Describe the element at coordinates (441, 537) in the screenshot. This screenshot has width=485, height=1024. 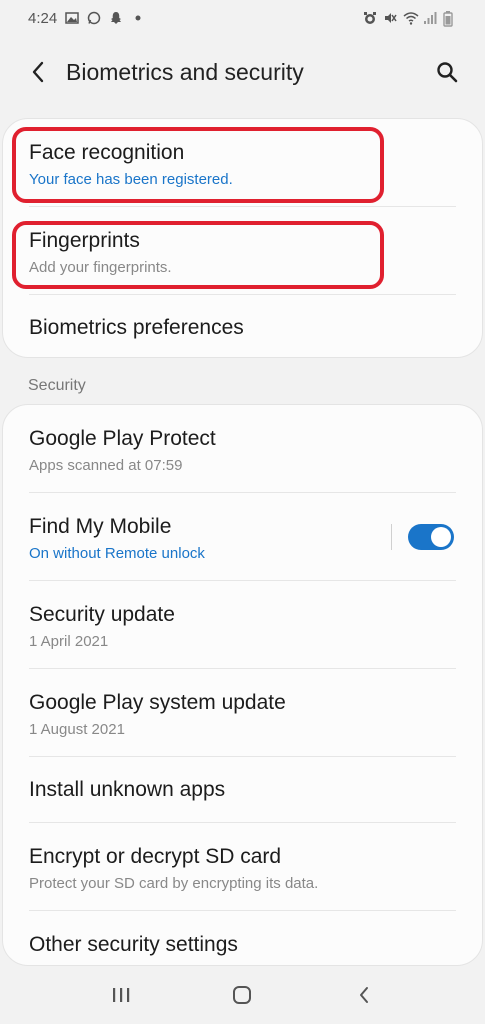
I see `toggle-knob` at that location.